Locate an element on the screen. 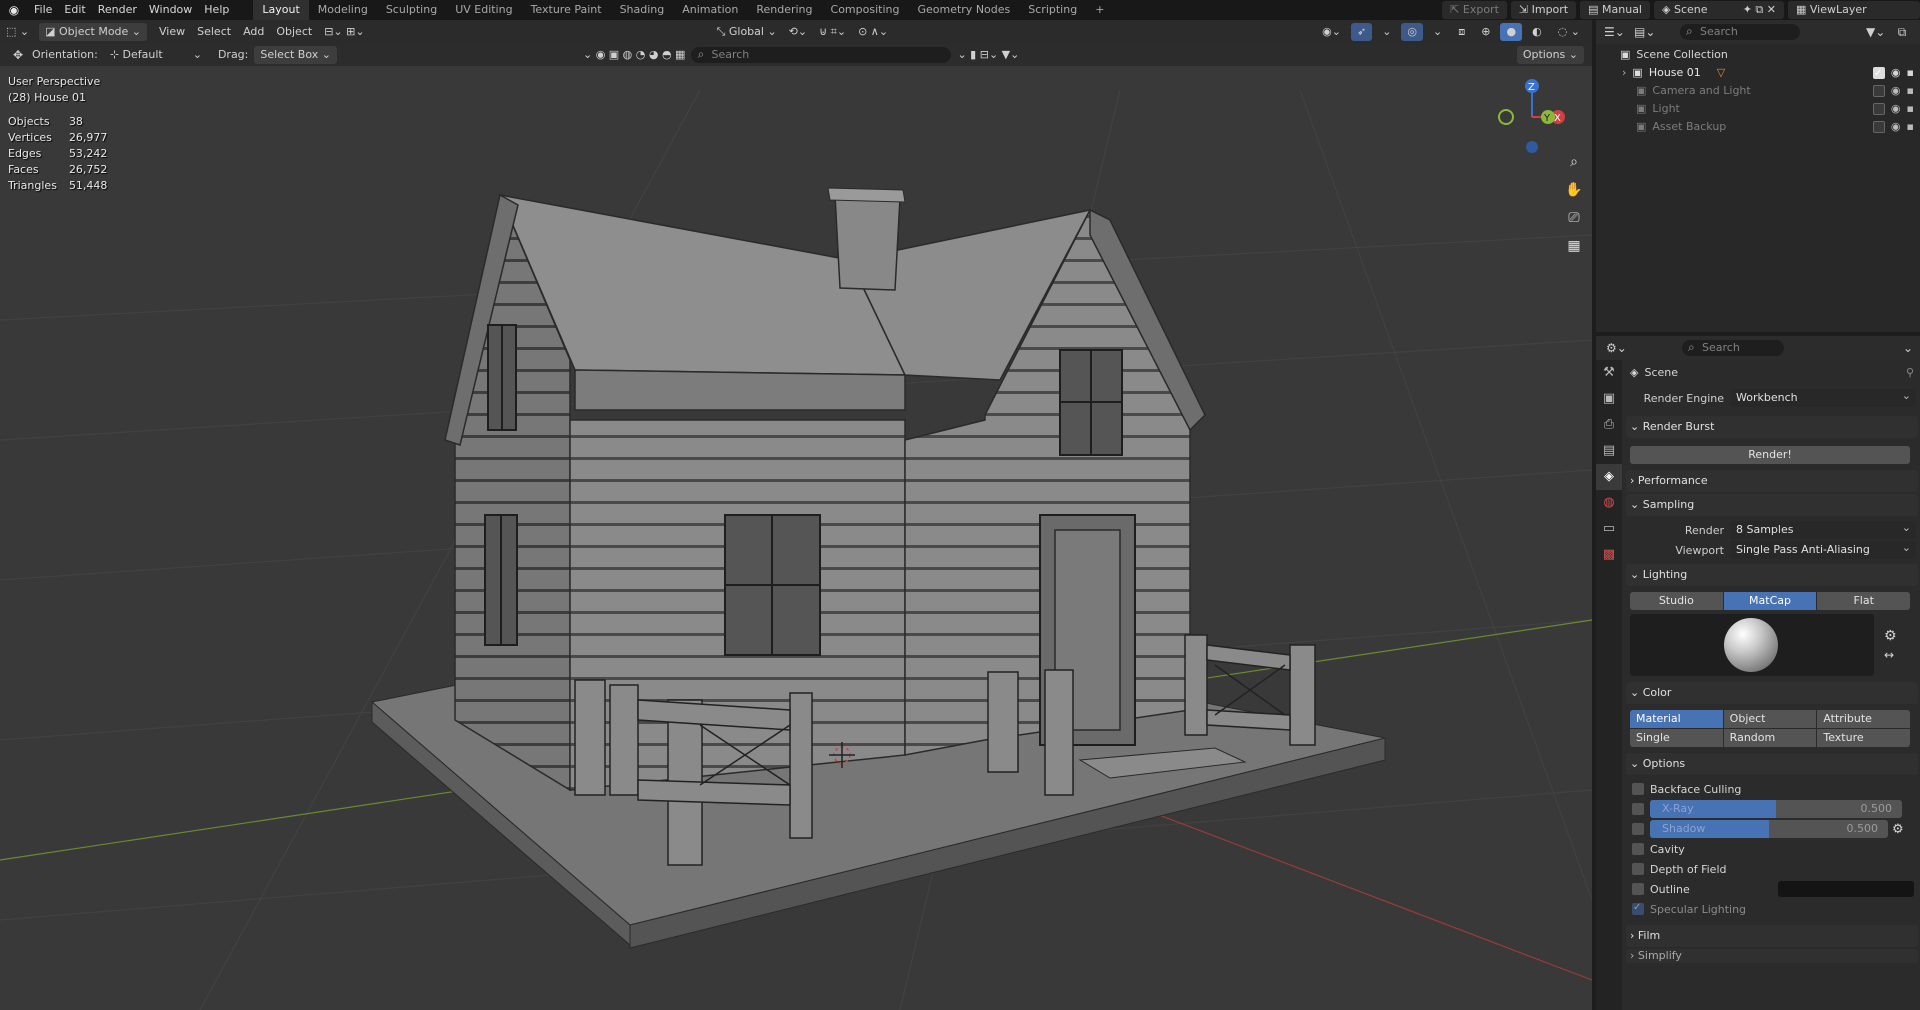  tab-rendering: Rendering is located at coordinates (784, 10).